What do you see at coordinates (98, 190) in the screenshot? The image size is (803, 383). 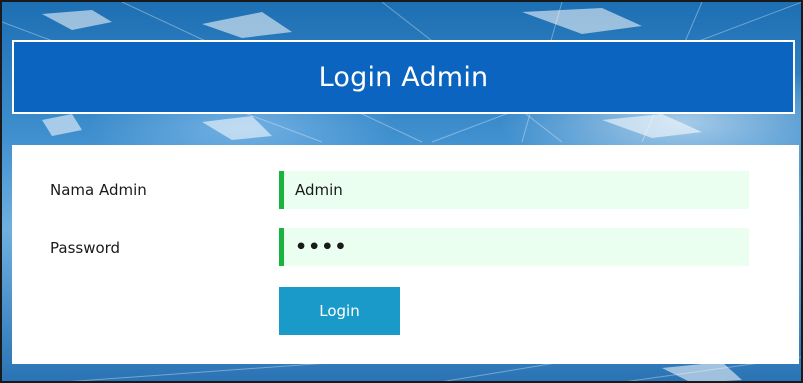 I see `username-label: Nama Admin` at bounding box center [98, 190].